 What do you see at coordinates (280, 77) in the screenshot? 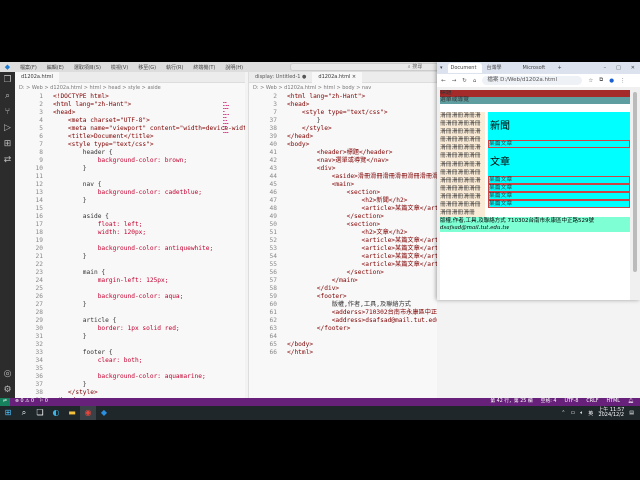
I see `tab-untitled: display: Untitled-1 ●` at bounding box center [280, 77].